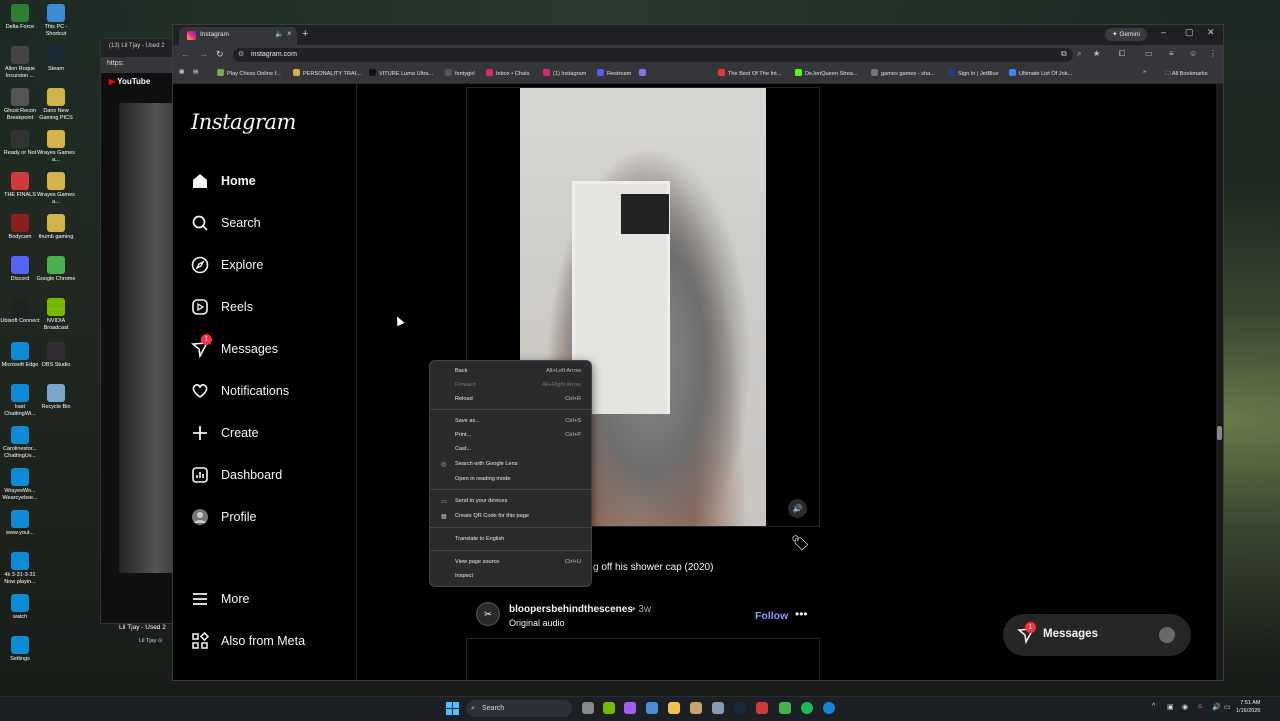 This screenshot has width=1280, height=721. Describe the element at coordinates (266, 308) in the screenshot. I see `sidebar-item-reels: Reels` at that location.